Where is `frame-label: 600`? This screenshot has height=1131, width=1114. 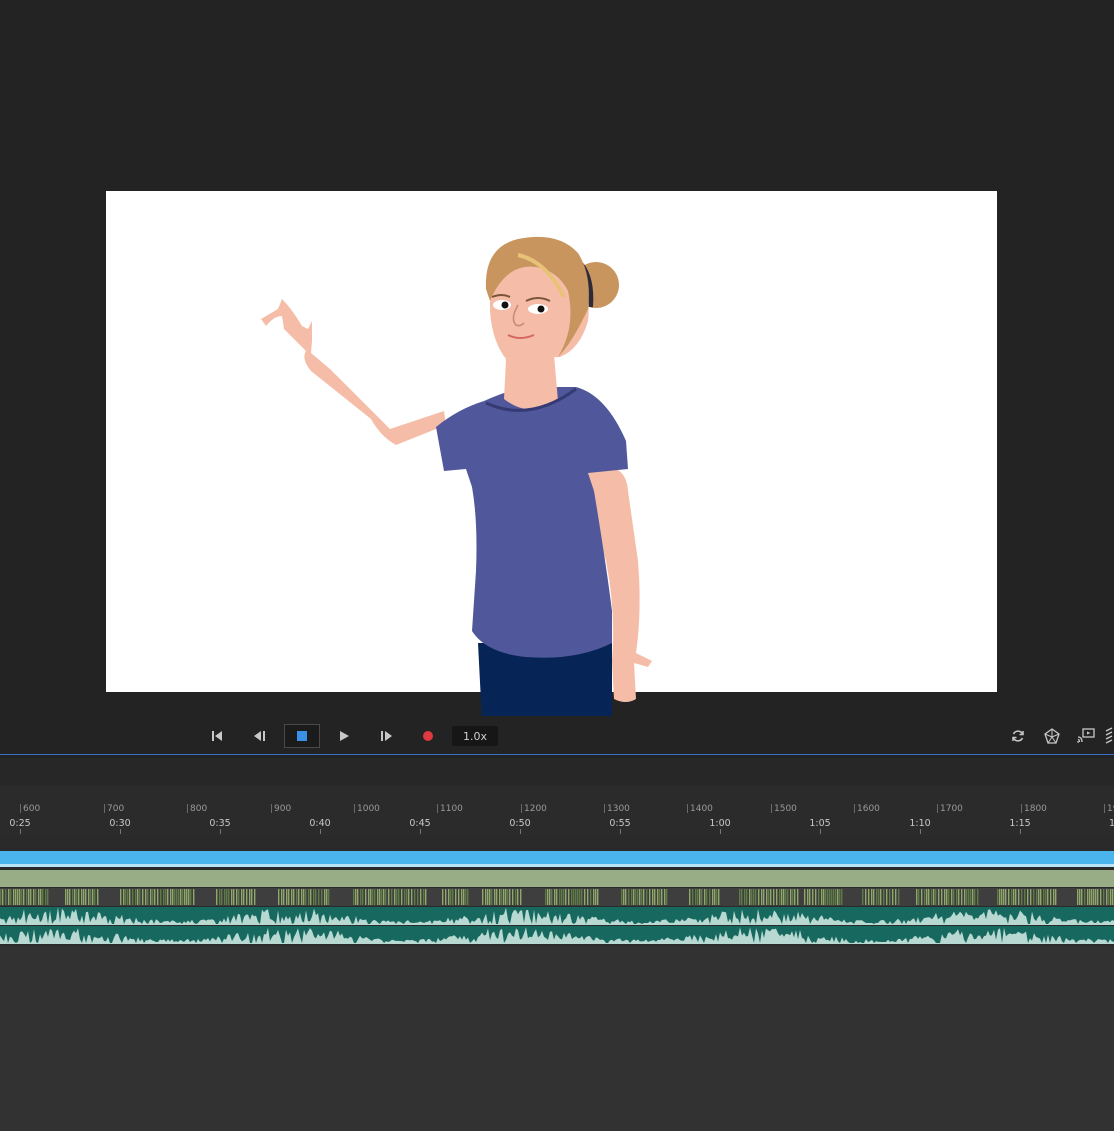 frame-label: 600 is located at coordinates (32, 809).